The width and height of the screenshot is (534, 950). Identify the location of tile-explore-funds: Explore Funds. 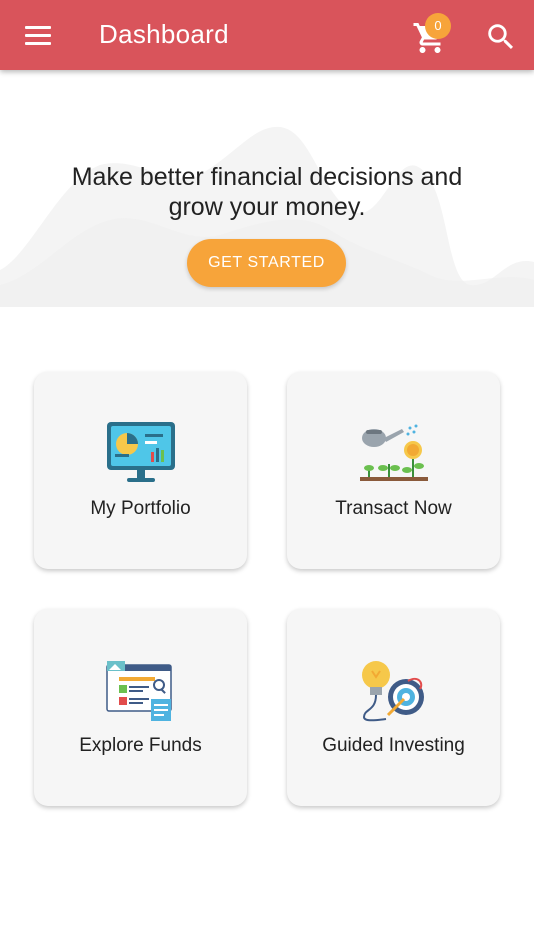
(140, 707).